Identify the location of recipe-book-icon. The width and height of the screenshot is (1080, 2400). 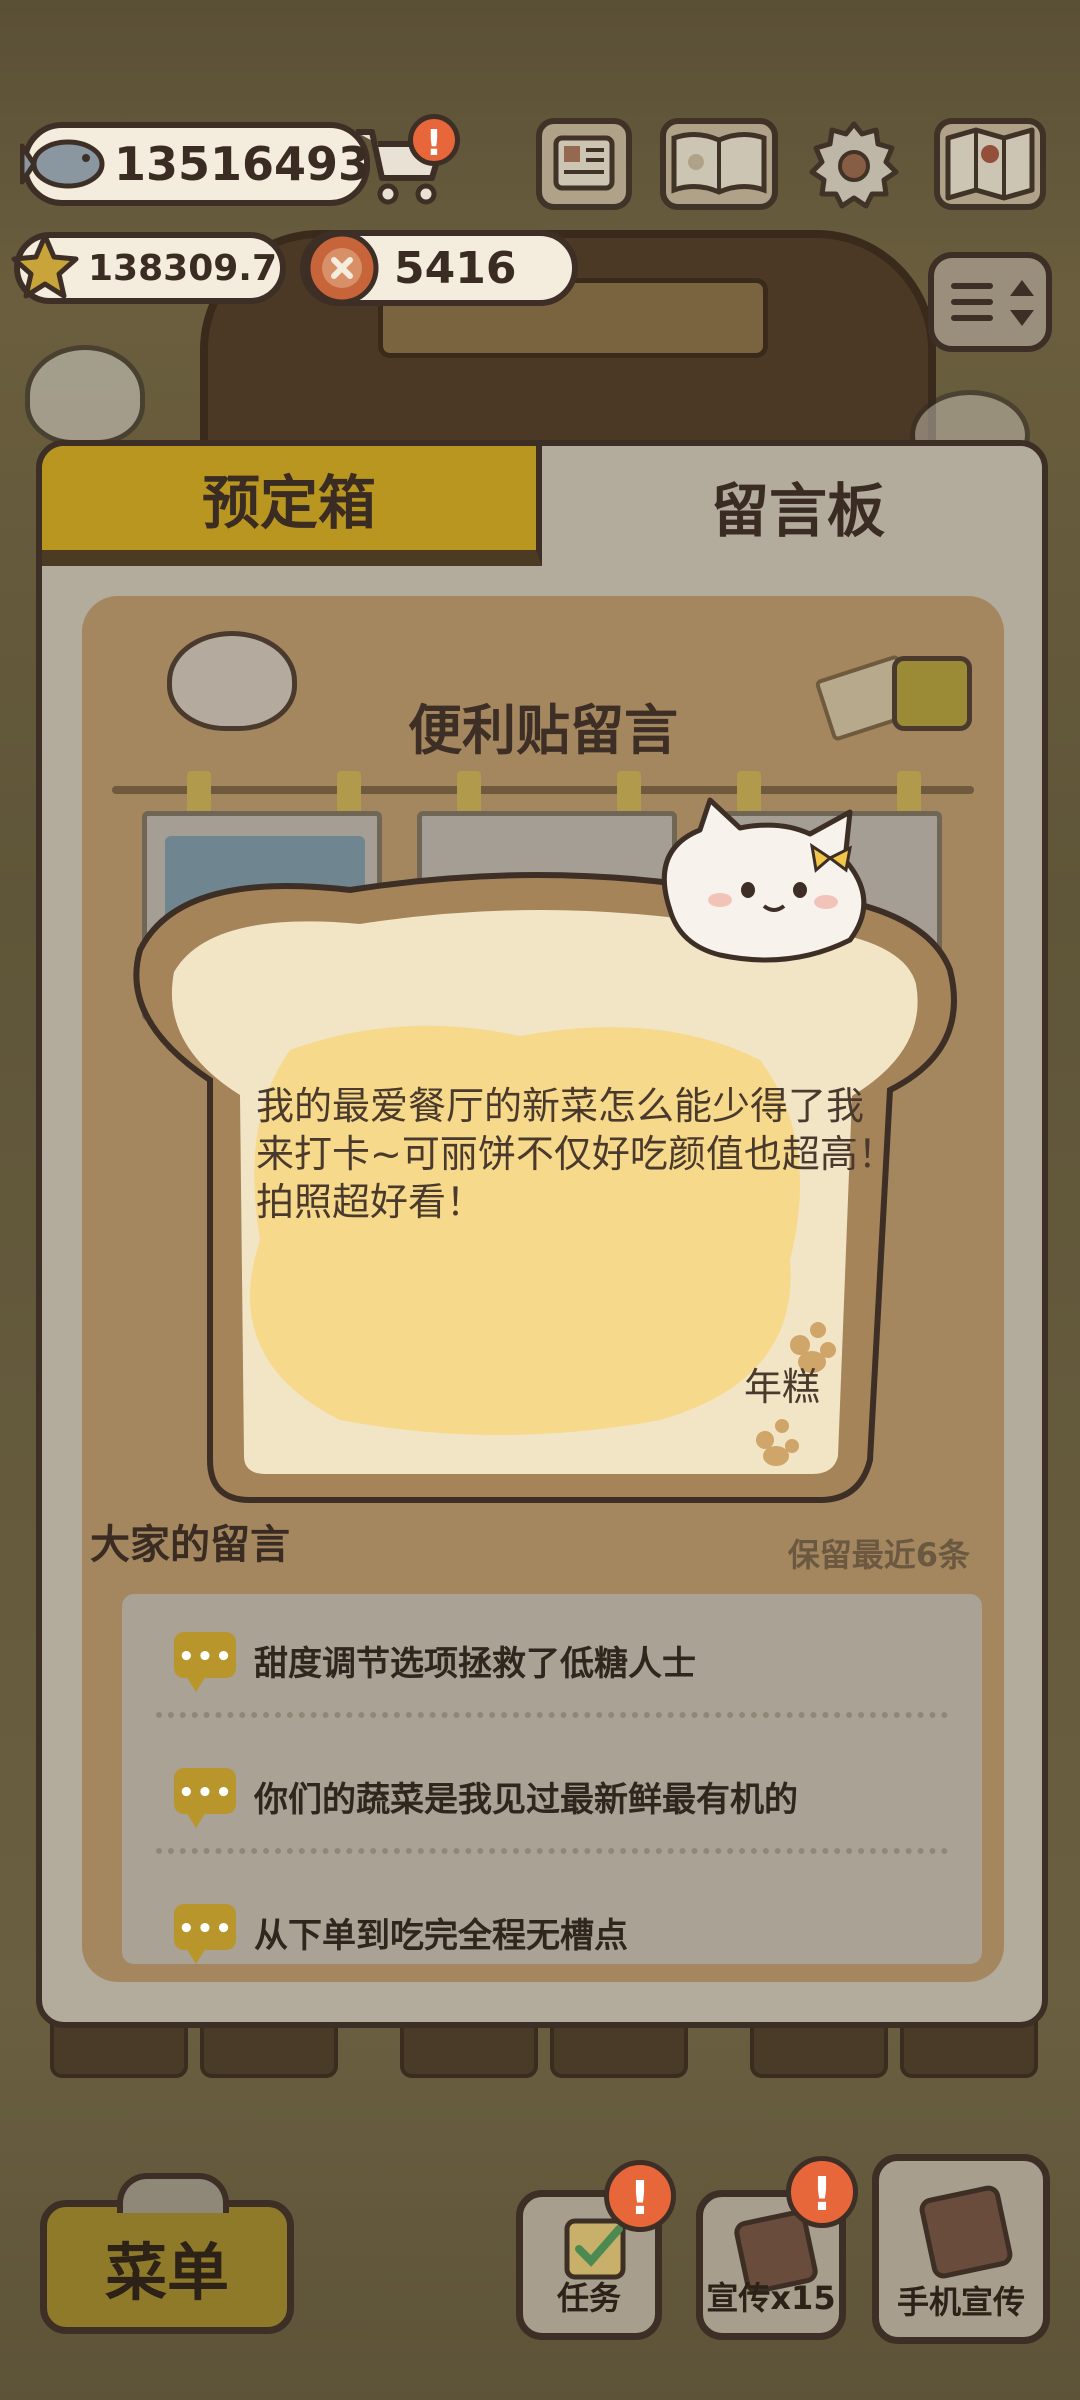
(719, 163).